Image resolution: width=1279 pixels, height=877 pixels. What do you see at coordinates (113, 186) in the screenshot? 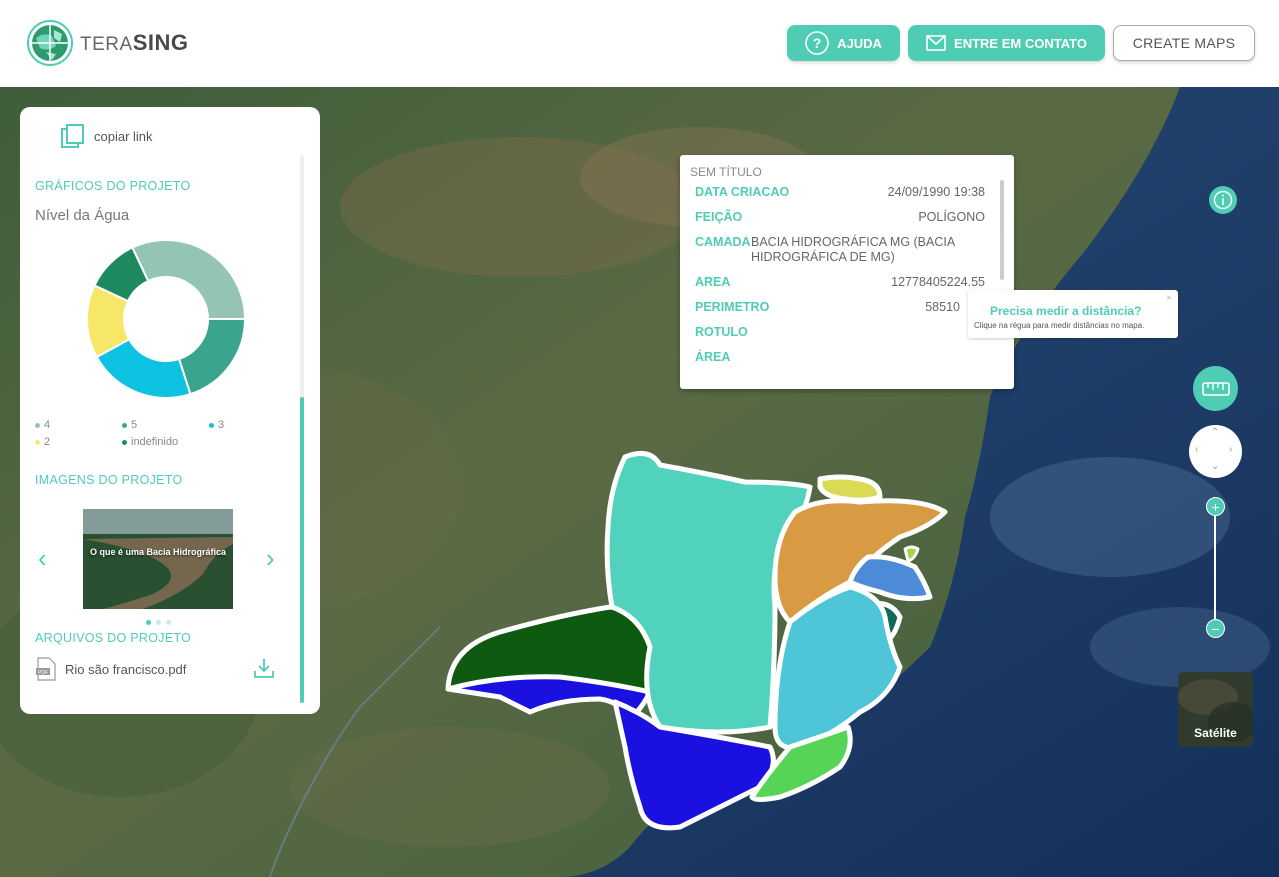
I see `charts-section-title: GRÁFICOS DO PROJETO` at bounding box center [113, 186].